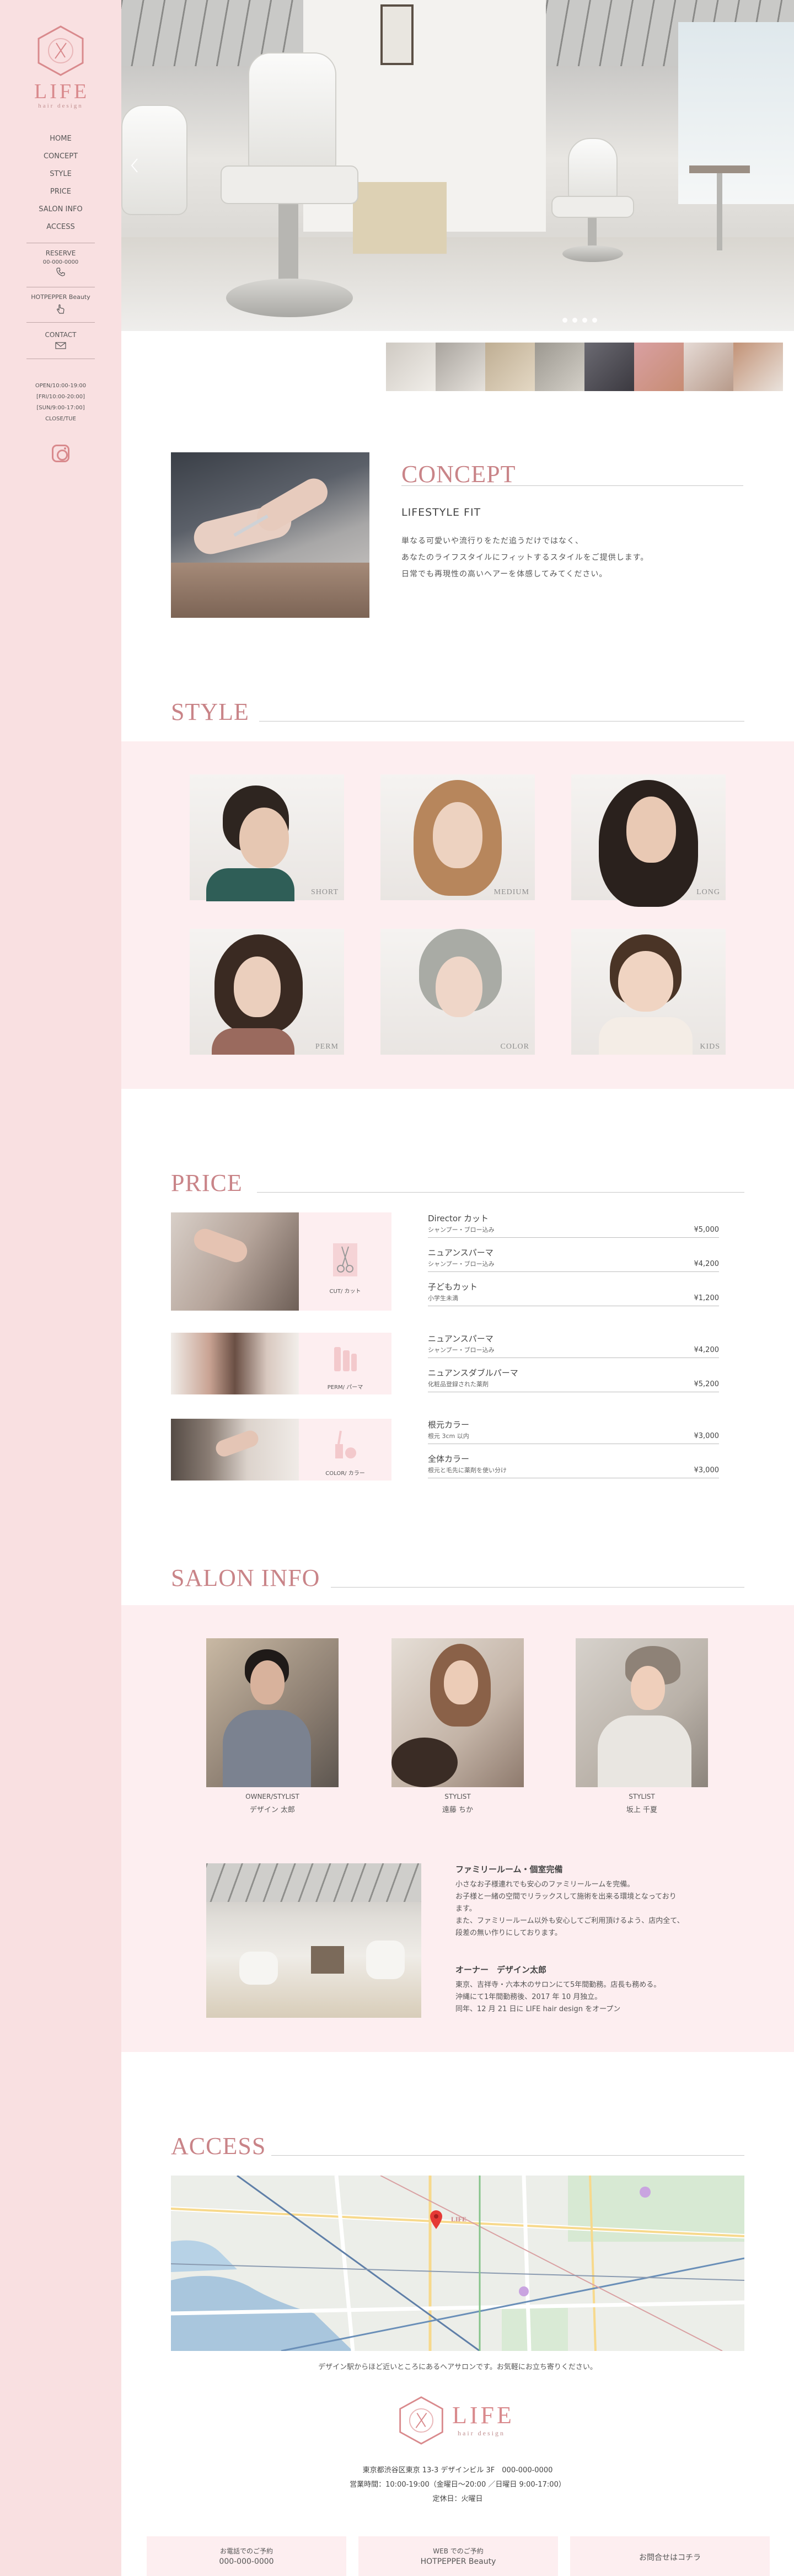  I want to click on nav-salon-info: SALON INFO, so click(61, 209).